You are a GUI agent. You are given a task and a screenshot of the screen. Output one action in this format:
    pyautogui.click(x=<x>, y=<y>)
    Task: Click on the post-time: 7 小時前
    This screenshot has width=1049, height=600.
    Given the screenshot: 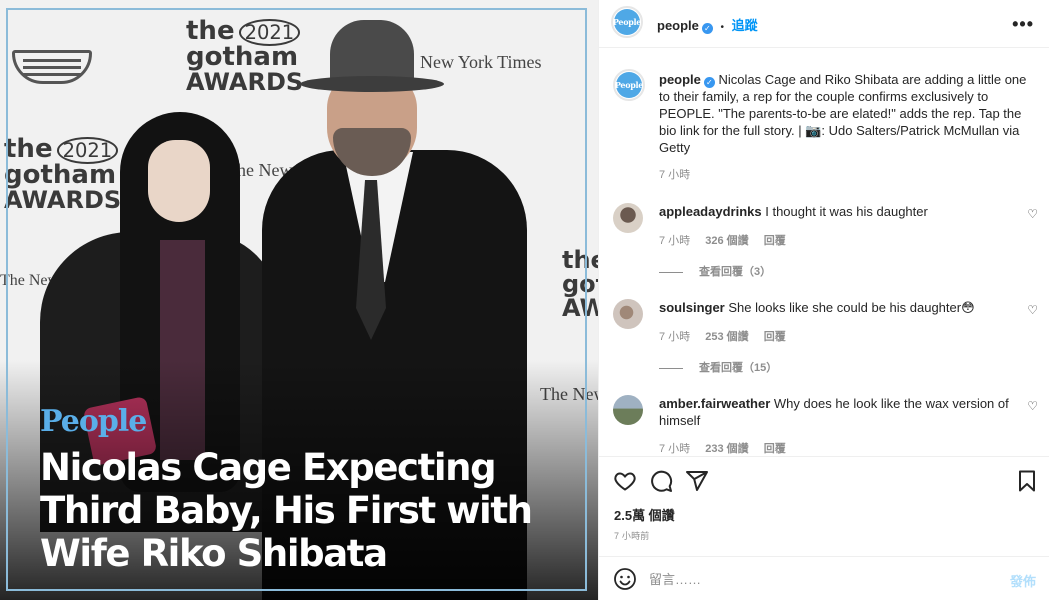 What is the action you would take?
    pyautogui.click(x=632, y=535)
    